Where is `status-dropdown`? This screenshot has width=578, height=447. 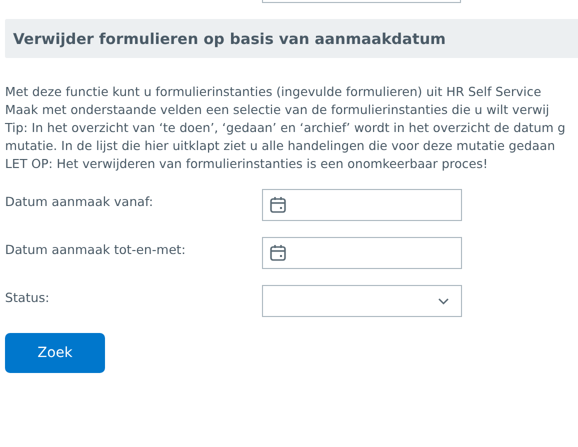
status-dropdown is located at coordinates (362, 301).